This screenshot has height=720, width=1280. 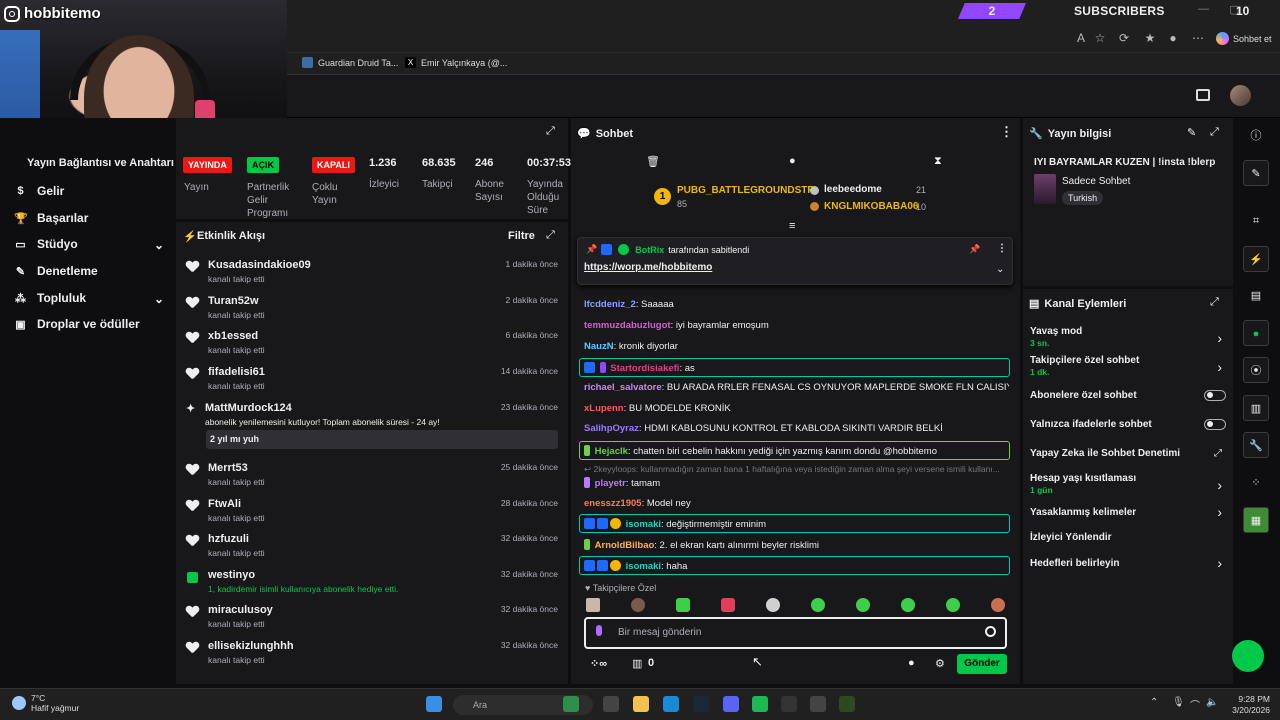 I want to click on chevron-down-icon: ⌄, so click(x=1000, y=269).